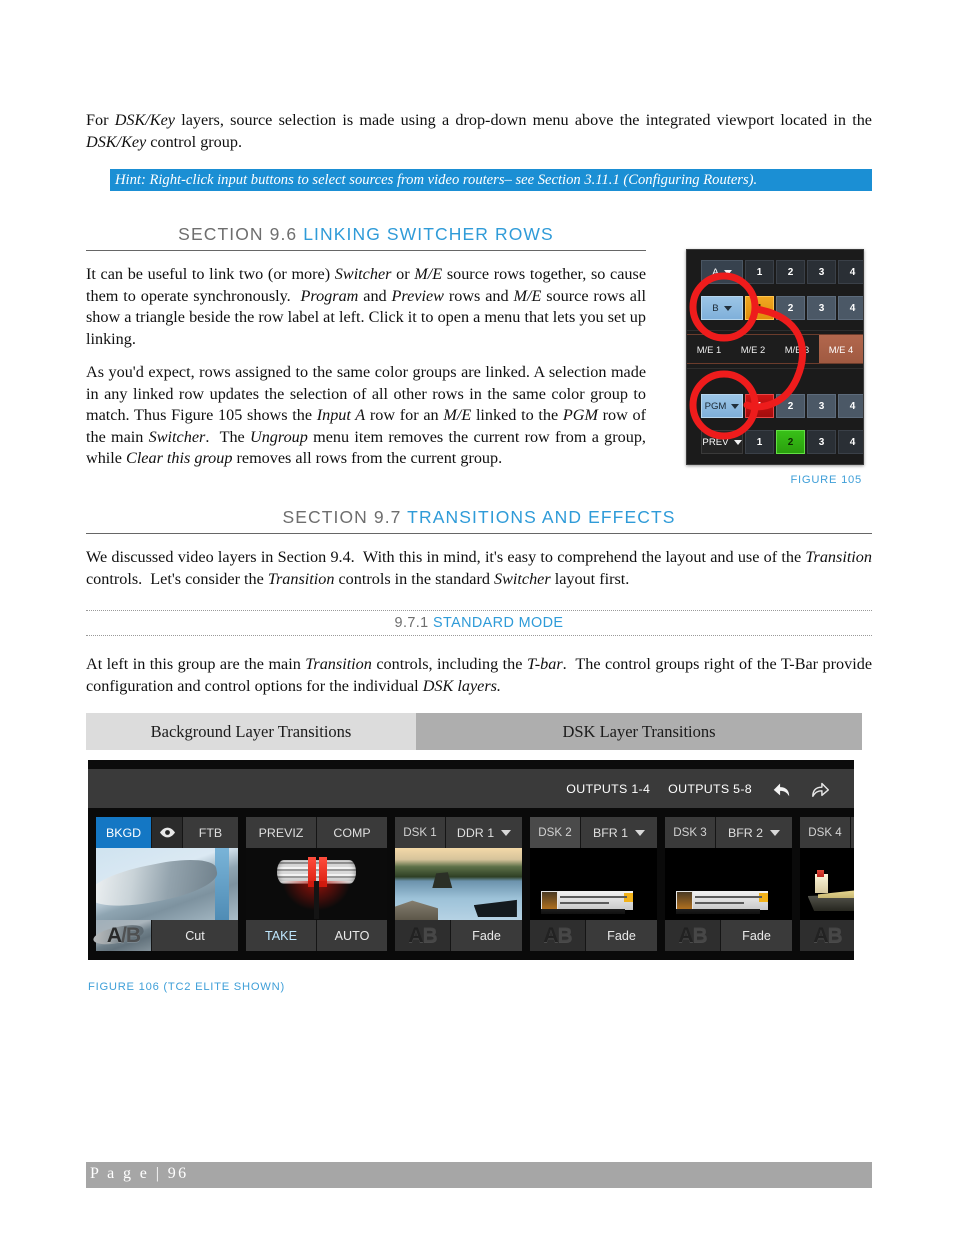  What do you see at coordinates (366, 237) in the screenshot?
I see `section-96-heading: SECTION 9.6 LINKING SWITCHER ROWS` at bounding box center [366, 237].